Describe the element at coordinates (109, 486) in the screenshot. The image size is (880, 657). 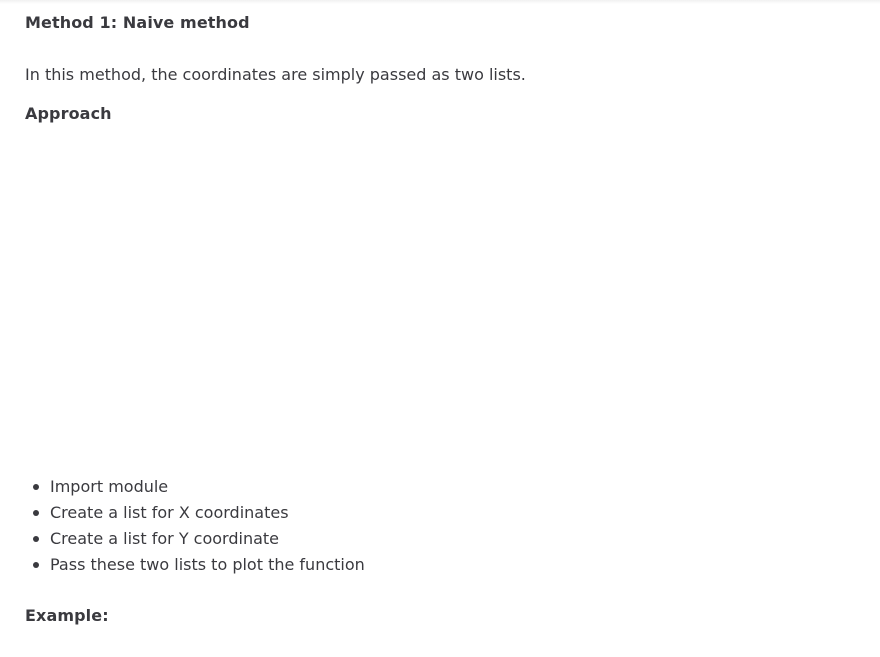
I see `step-text: Import module` at that location.